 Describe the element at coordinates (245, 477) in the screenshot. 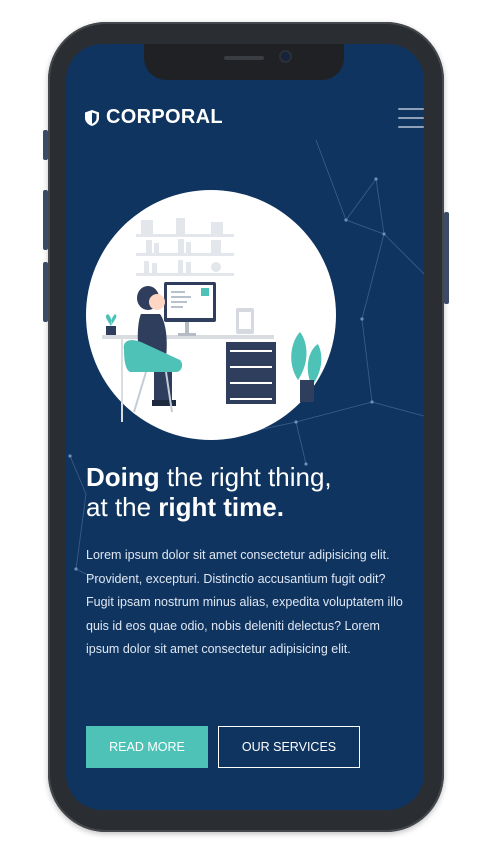

I see `headline-light-1: the right thing,` at that location.